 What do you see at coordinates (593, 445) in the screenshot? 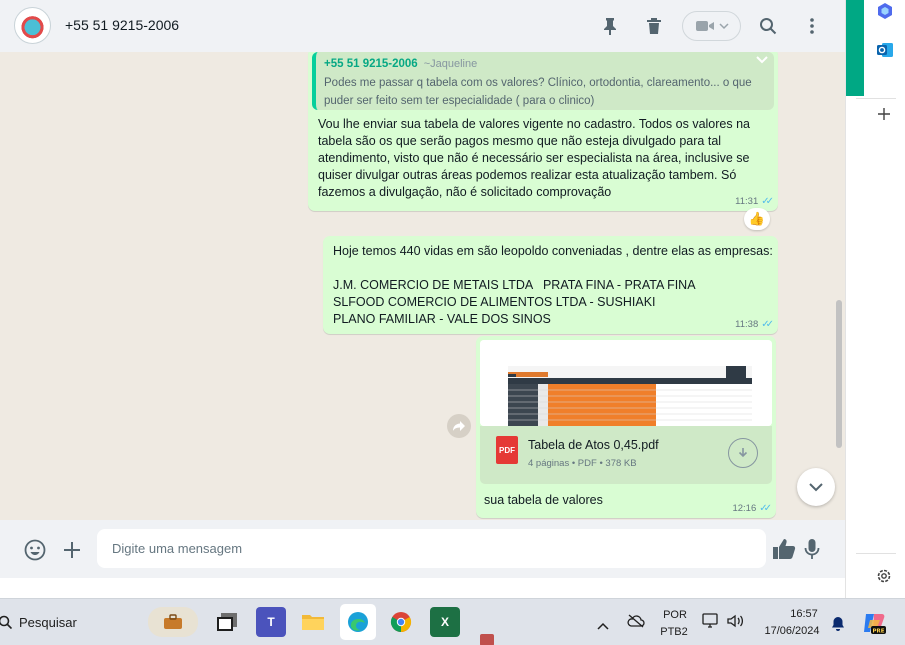
I see `file-name: Tabela de Atos 0,45.pdf` at bounding box center [593, 445].